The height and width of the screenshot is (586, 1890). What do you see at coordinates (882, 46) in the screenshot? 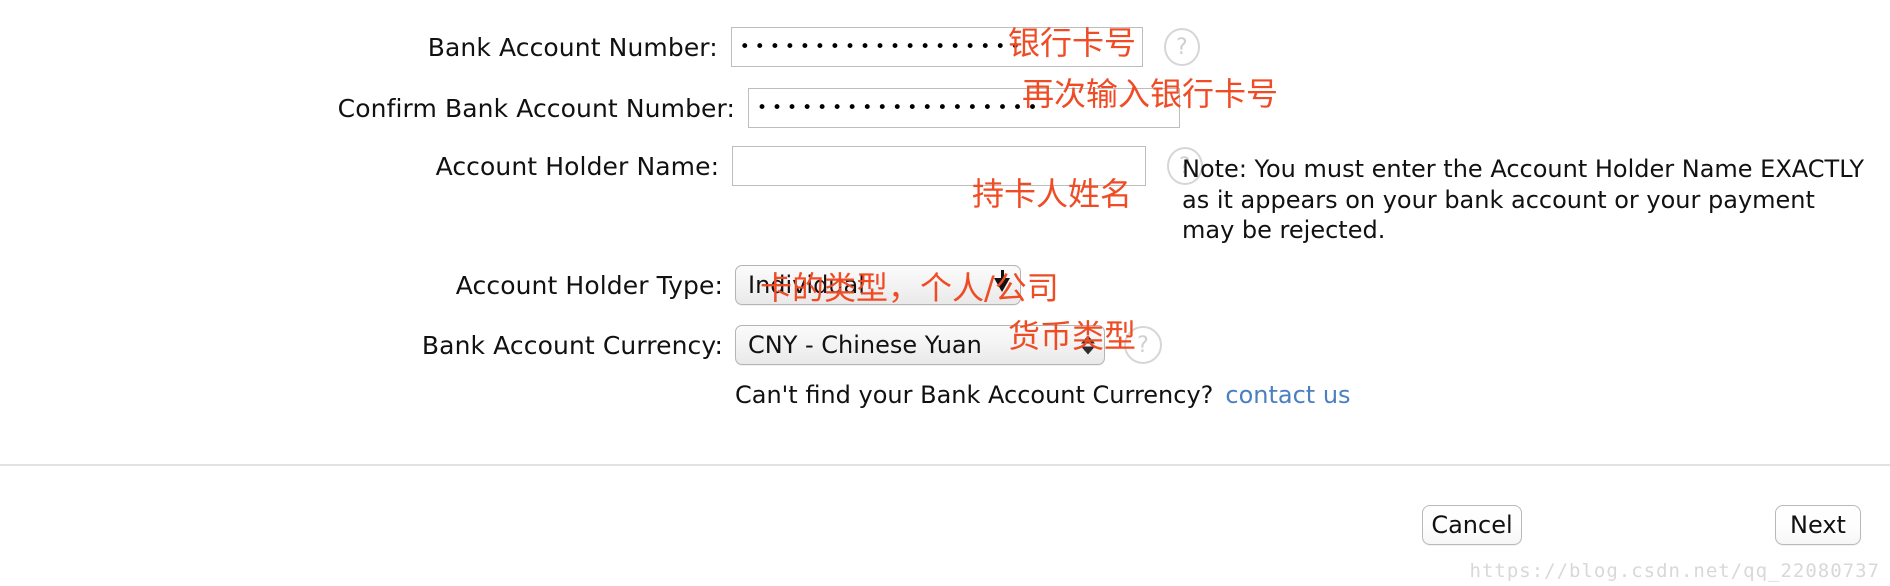
I see `bank-account-number-value: •••••••••••••••••••` at bounding box center [882, 46].